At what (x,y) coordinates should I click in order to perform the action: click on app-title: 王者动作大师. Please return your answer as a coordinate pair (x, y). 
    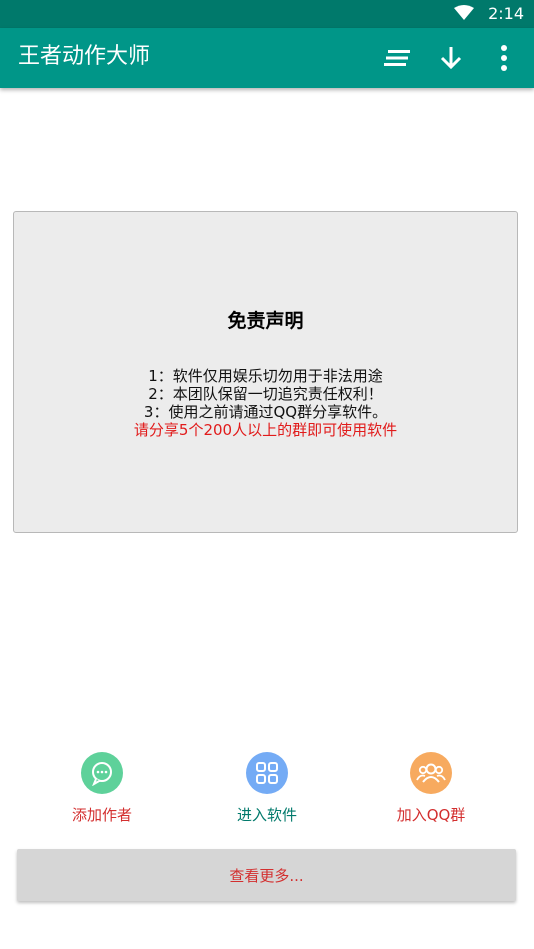
    Looking at the image, I should click on (84, 56).